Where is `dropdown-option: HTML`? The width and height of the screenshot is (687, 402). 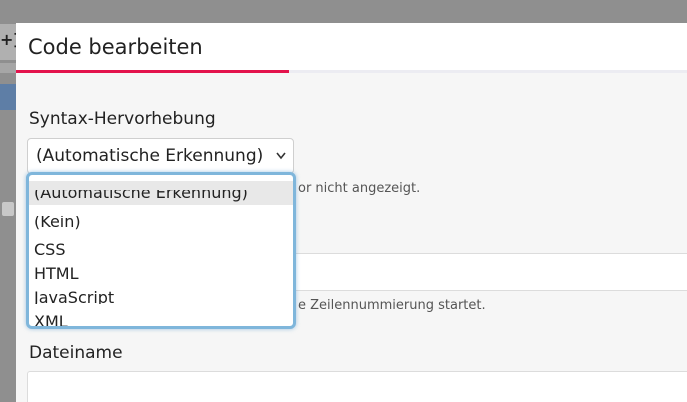 dropdown-option: HTML is located at coordinates (161, 268).